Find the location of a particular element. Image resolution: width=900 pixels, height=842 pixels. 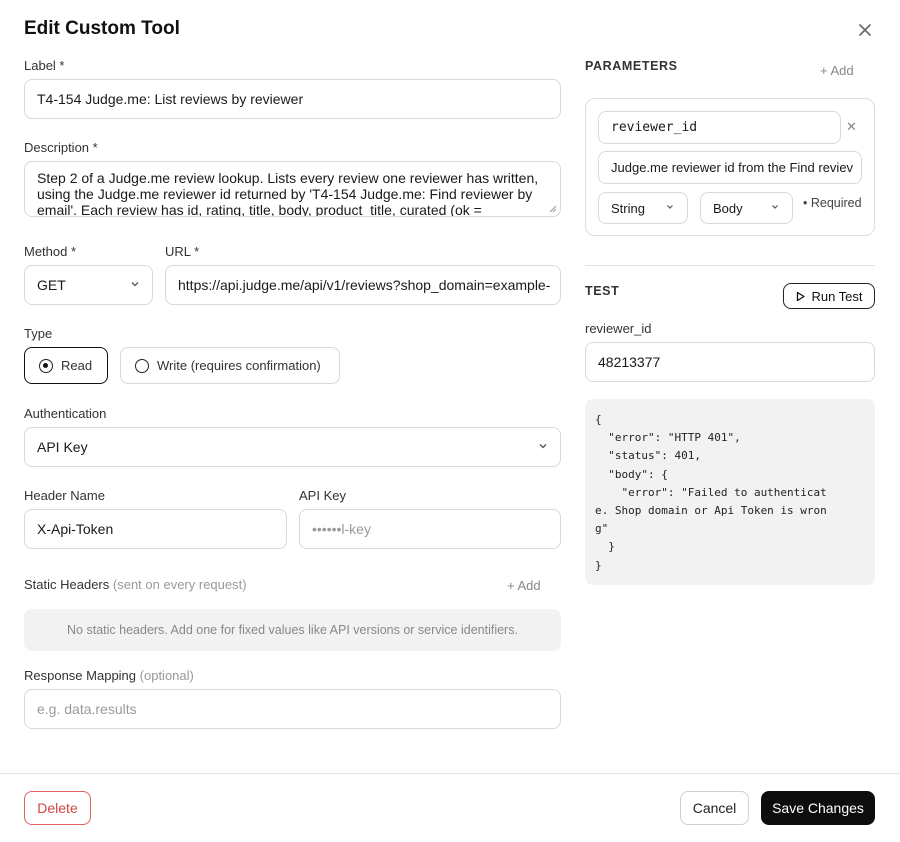

resize-handle-icon is located at coordinates (553, 209).